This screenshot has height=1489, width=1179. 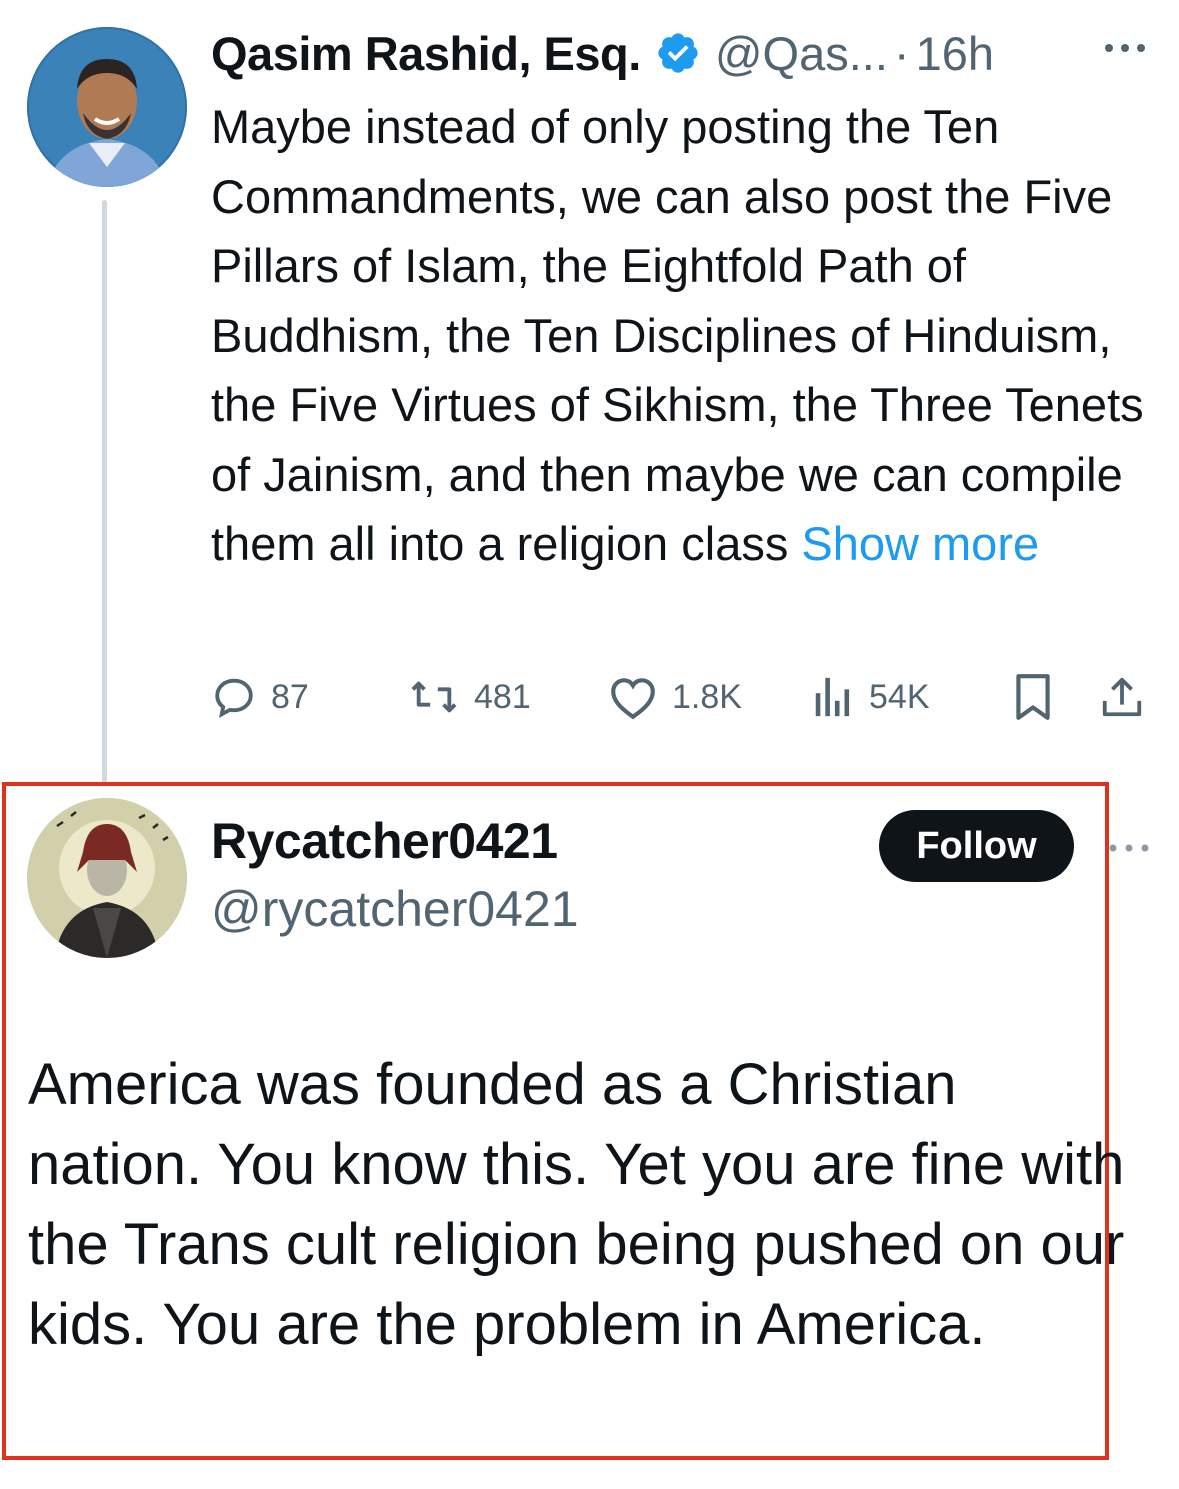 What do you see at coordinates (426, 53) in the screenshot?
I see `author-name: Qasim Rashid, Esq.` at bounding box center [426, 53].